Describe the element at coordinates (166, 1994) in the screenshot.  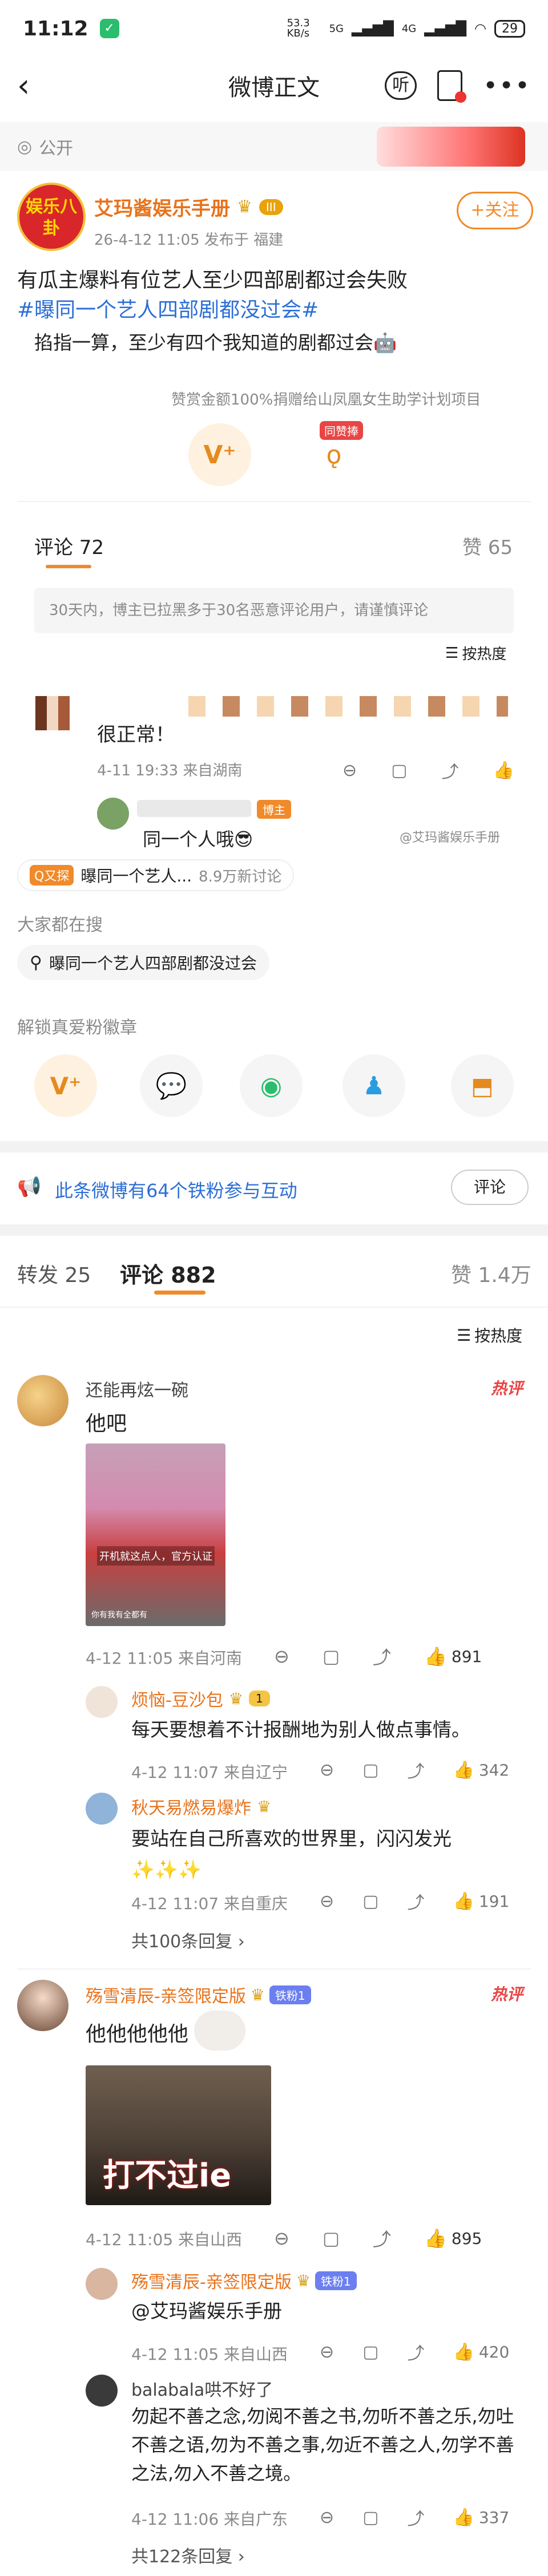
I see `comment-username: 殇雪清辰-亲签限定版` at that location.